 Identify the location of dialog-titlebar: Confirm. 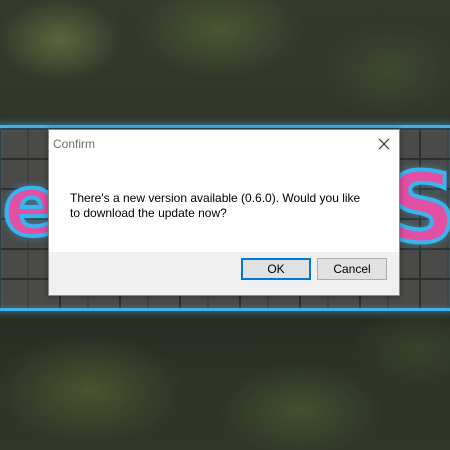
(224, 144).